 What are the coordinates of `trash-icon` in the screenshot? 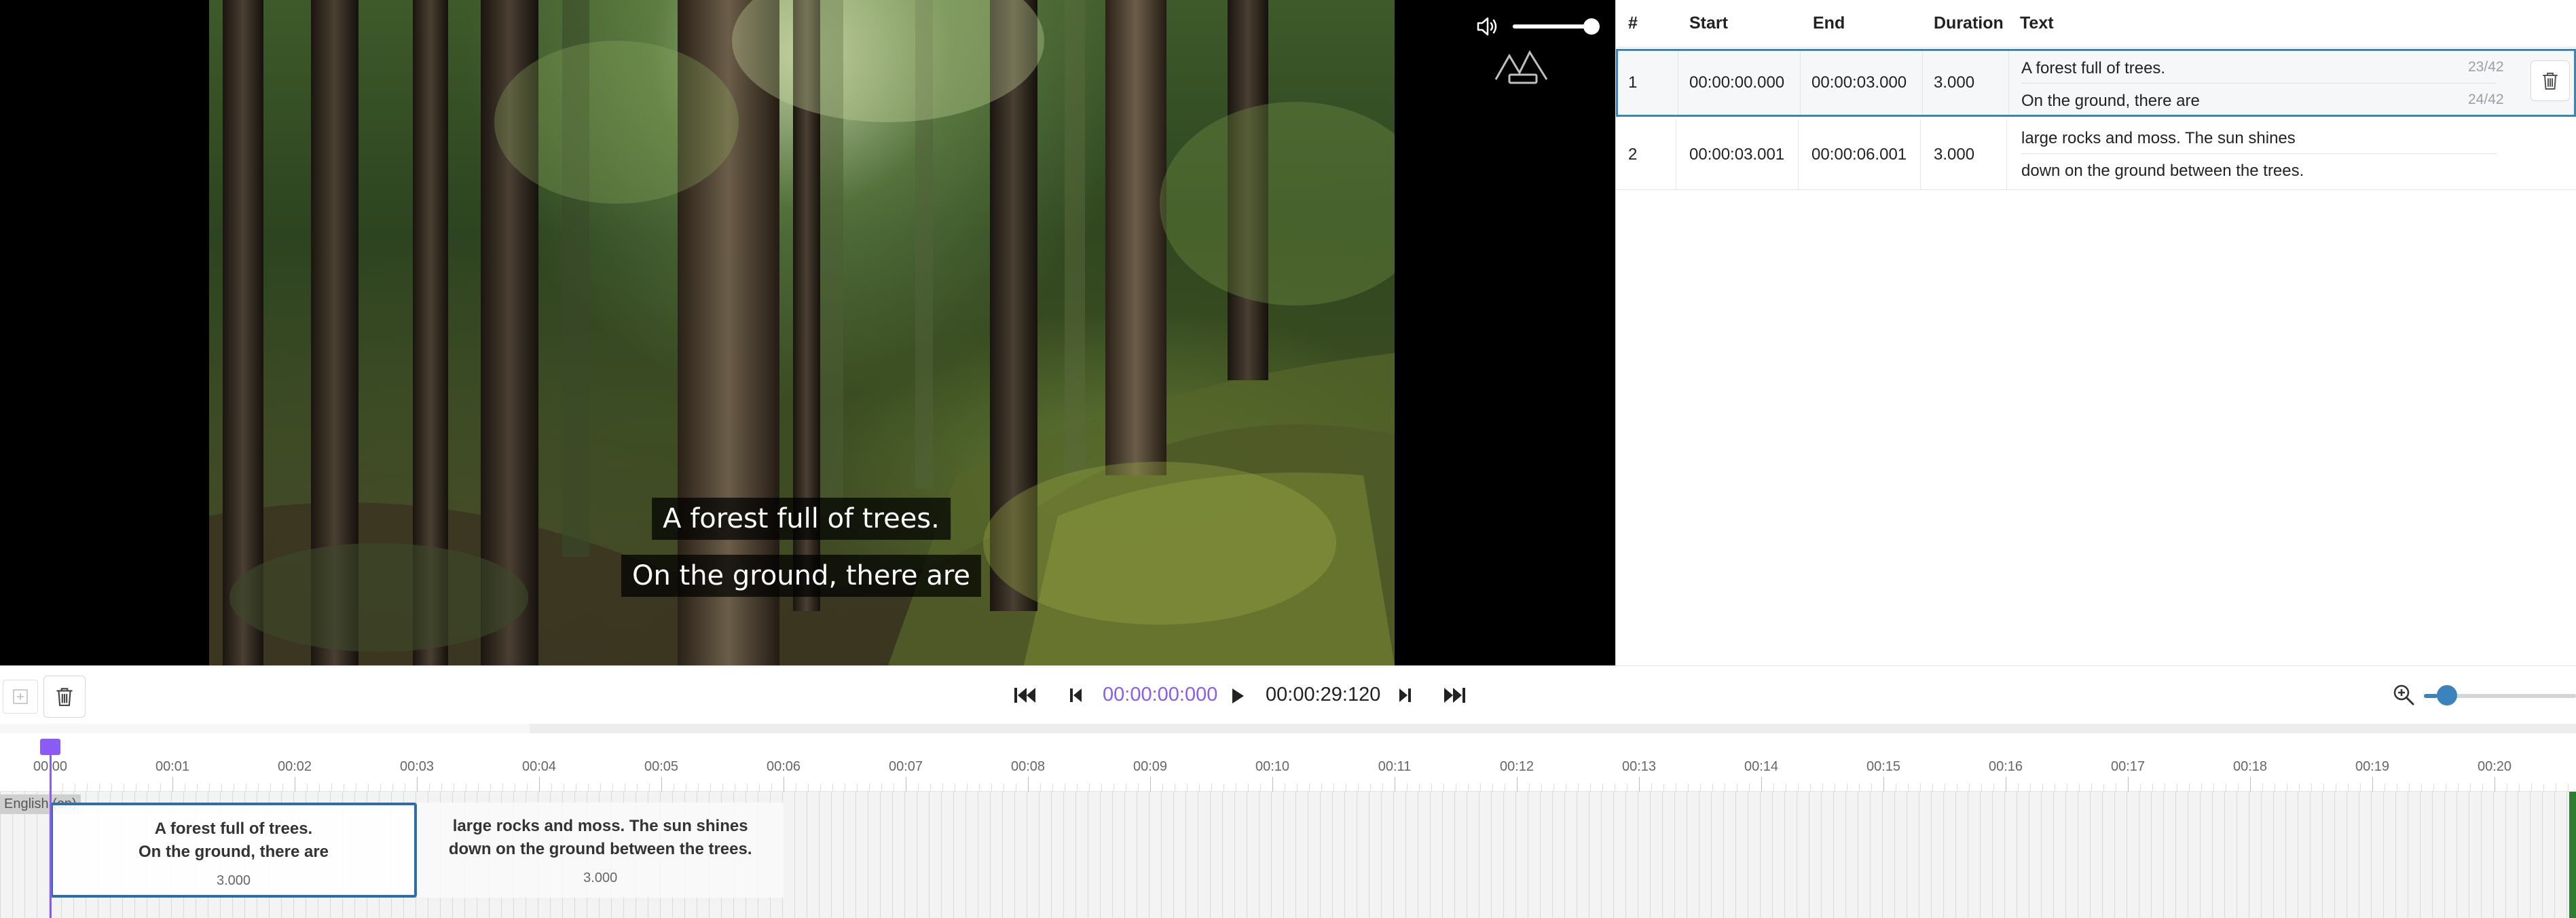 It's located at (64, 697).